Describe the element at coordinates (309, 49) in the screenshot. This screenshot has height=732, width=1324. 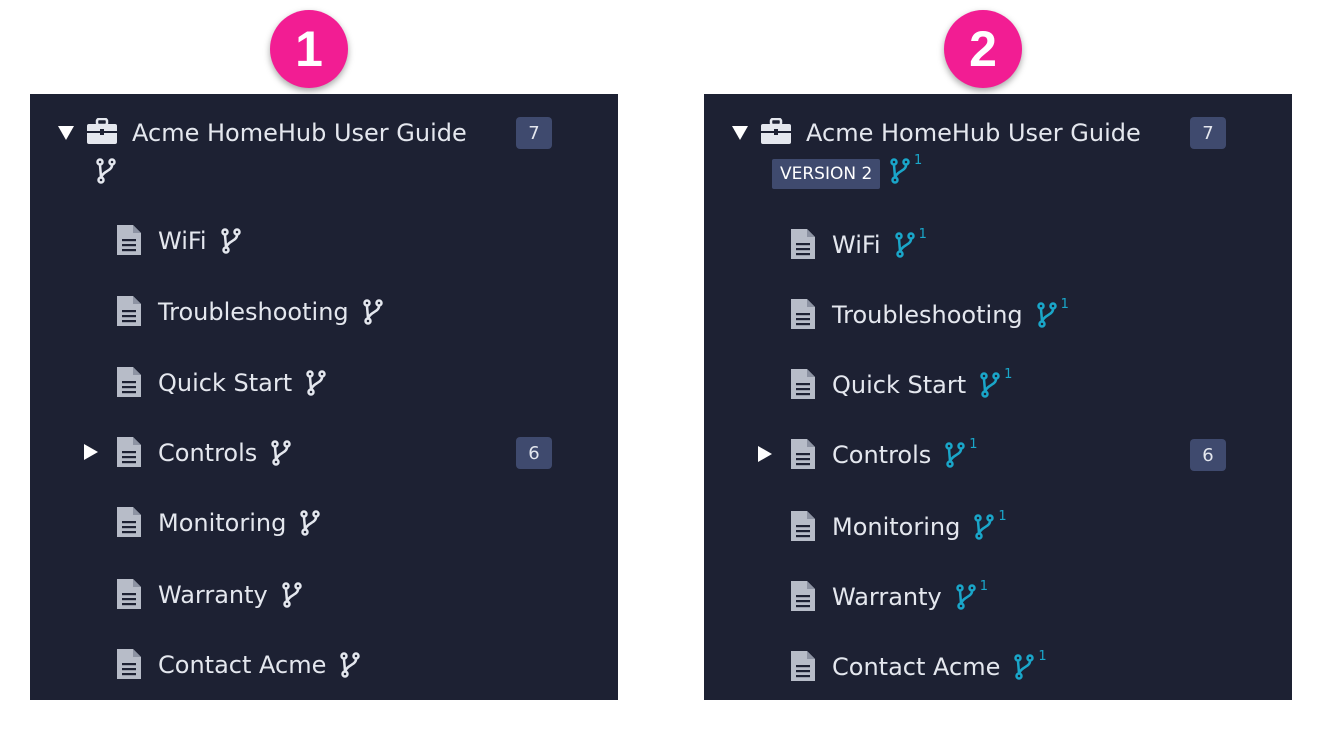
I see `step-marker-1: 1` at that location.